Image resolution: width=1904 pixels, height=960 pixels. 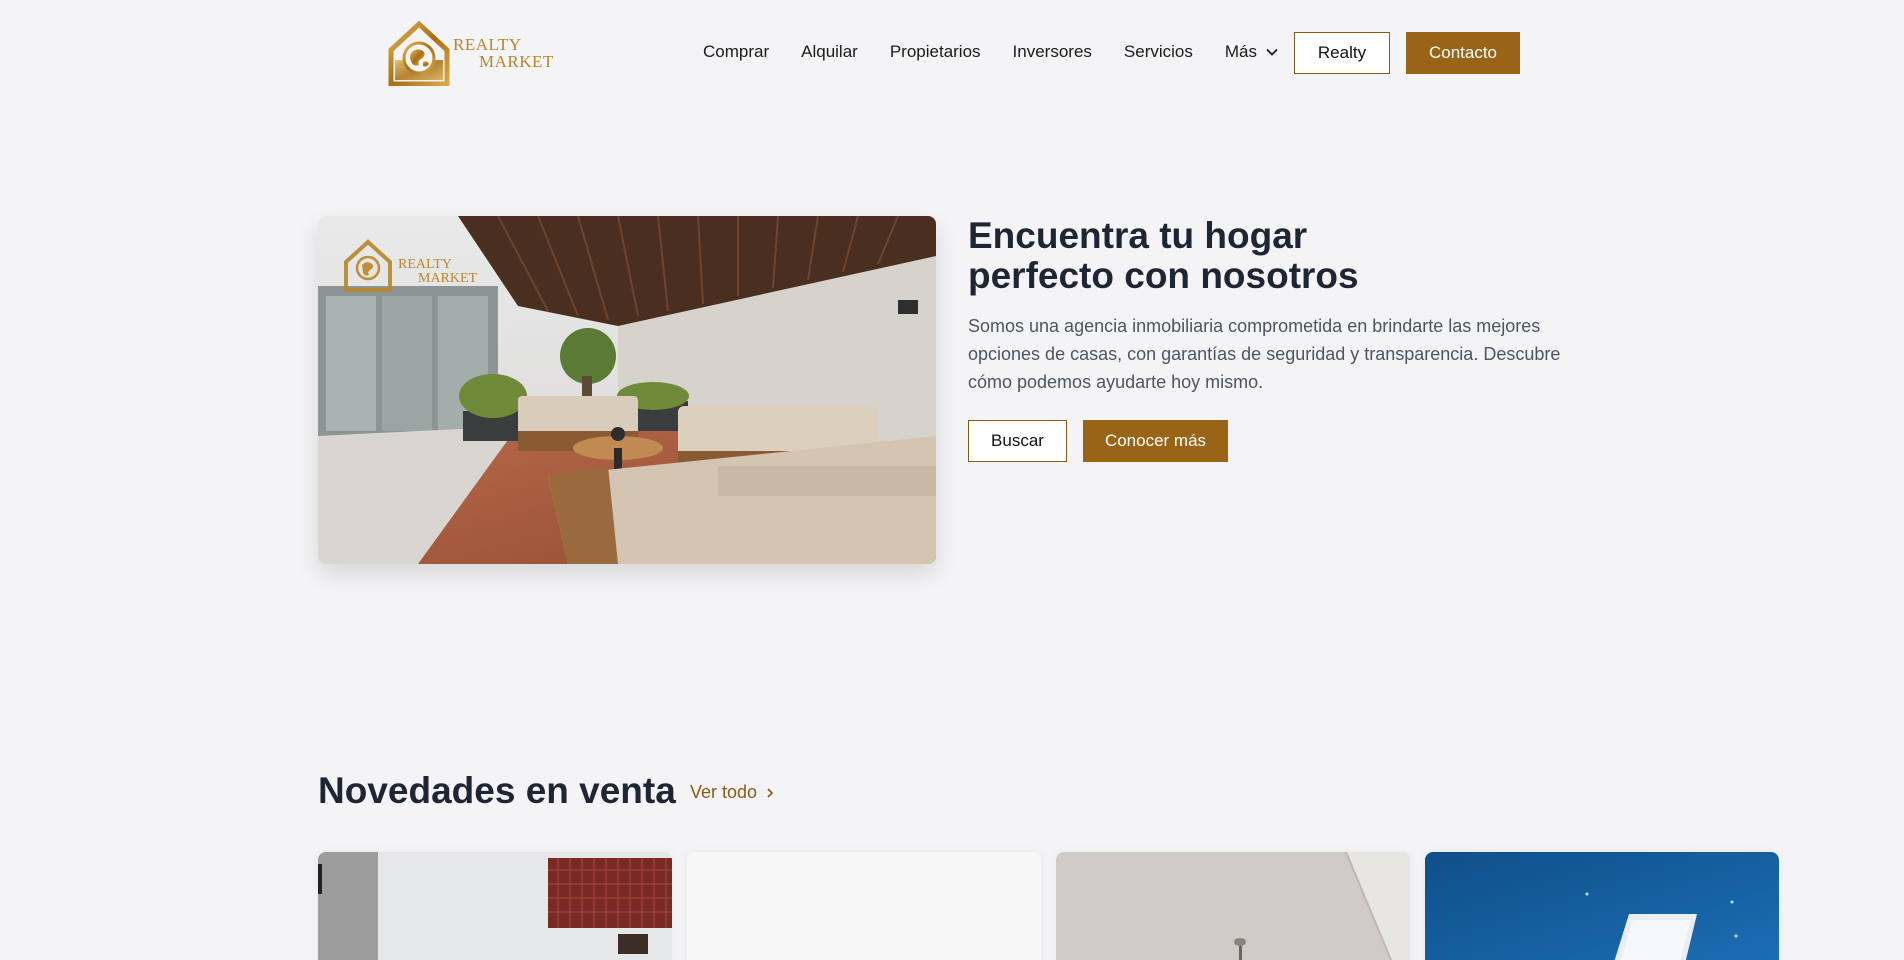 I want to click on brand-logo: REALTY MARKET, so click(x=471, y=53).